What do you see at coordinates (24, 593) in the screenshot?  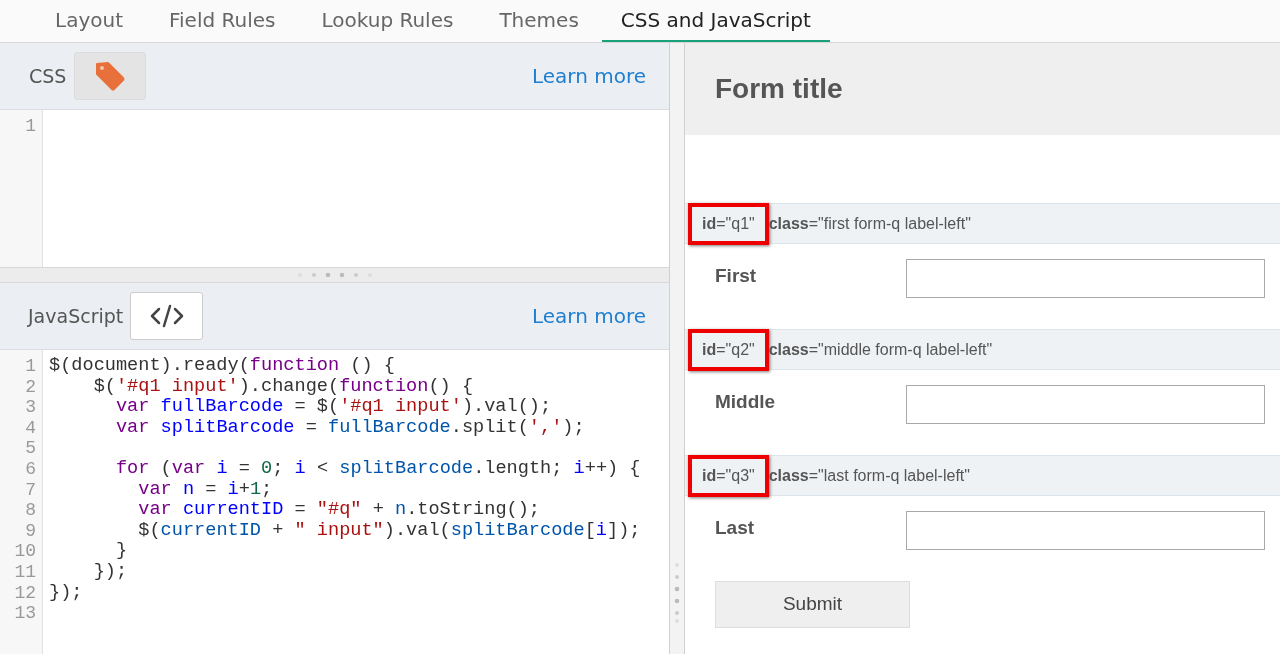 I see `line-number: 12` at bounding box center [24, 593].